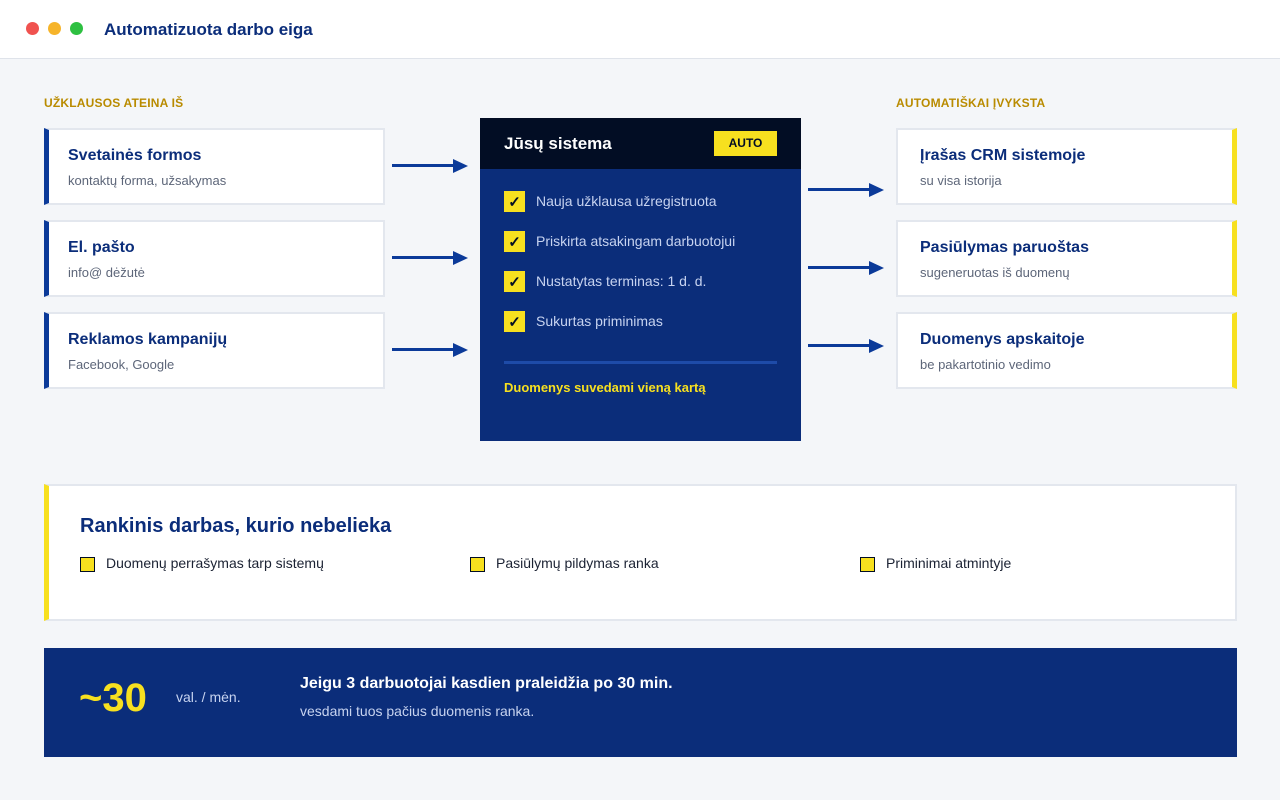 This screenshot has height=800, width=1280. Describe the element at coordinates (121, 364) in the screenshot. I see `source-card-subtitle: Facebook, Google` at that location.